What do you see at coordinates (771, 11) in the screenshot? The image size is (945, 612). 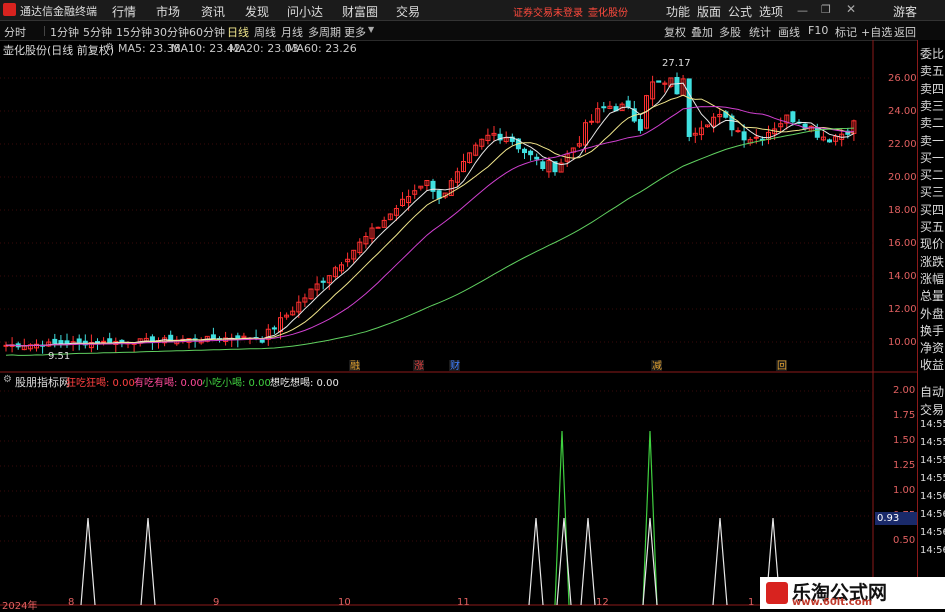 I see `menu-options: 选项` at bounding box center [771, 11].